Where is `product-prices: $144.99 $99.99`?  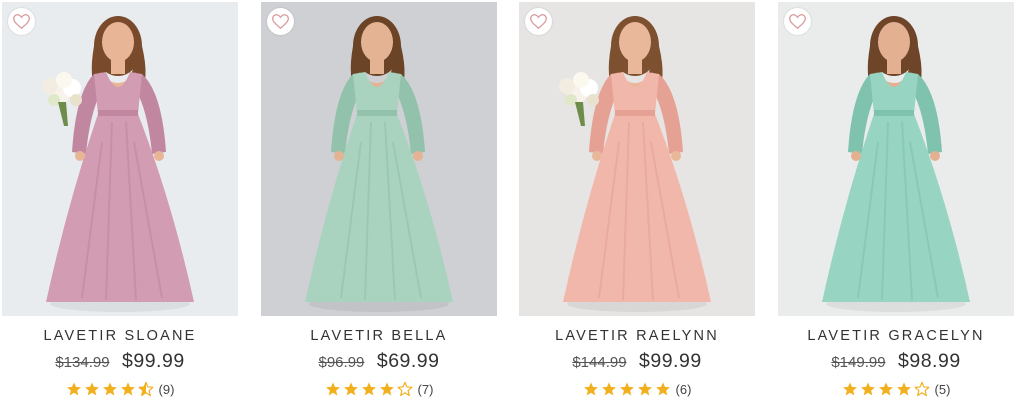 product-prices: $144.99 $99.99 is located at coordinates (637, 361).